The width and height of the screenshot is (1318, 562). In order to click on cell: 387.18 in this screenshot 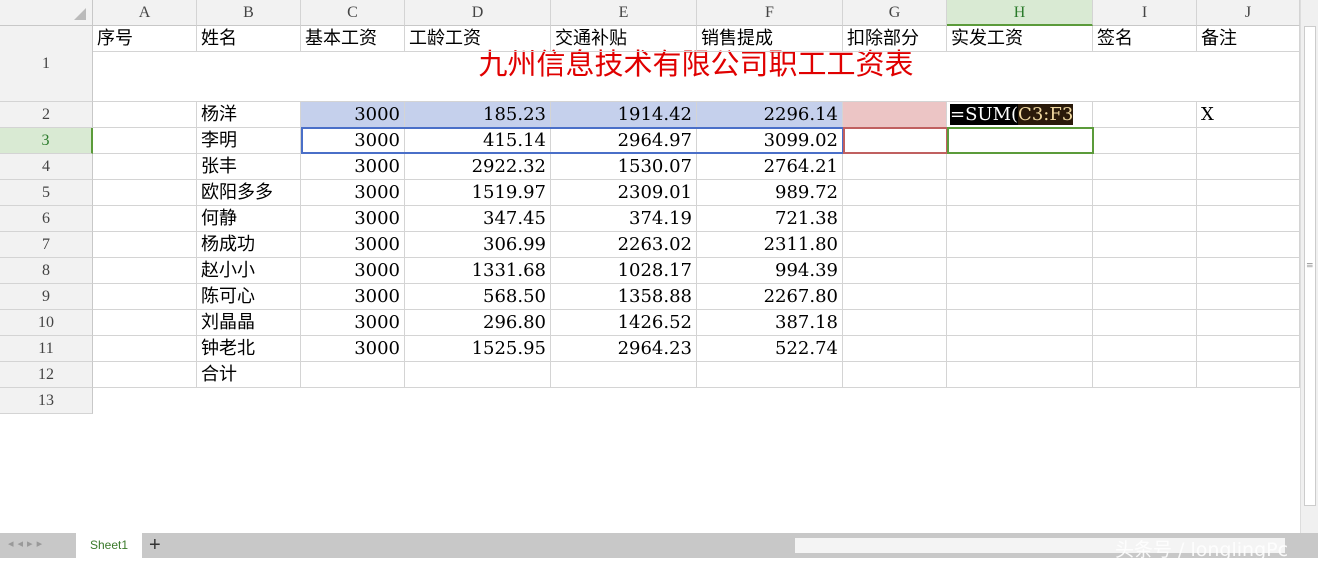, I will do `click(770, 323)`.